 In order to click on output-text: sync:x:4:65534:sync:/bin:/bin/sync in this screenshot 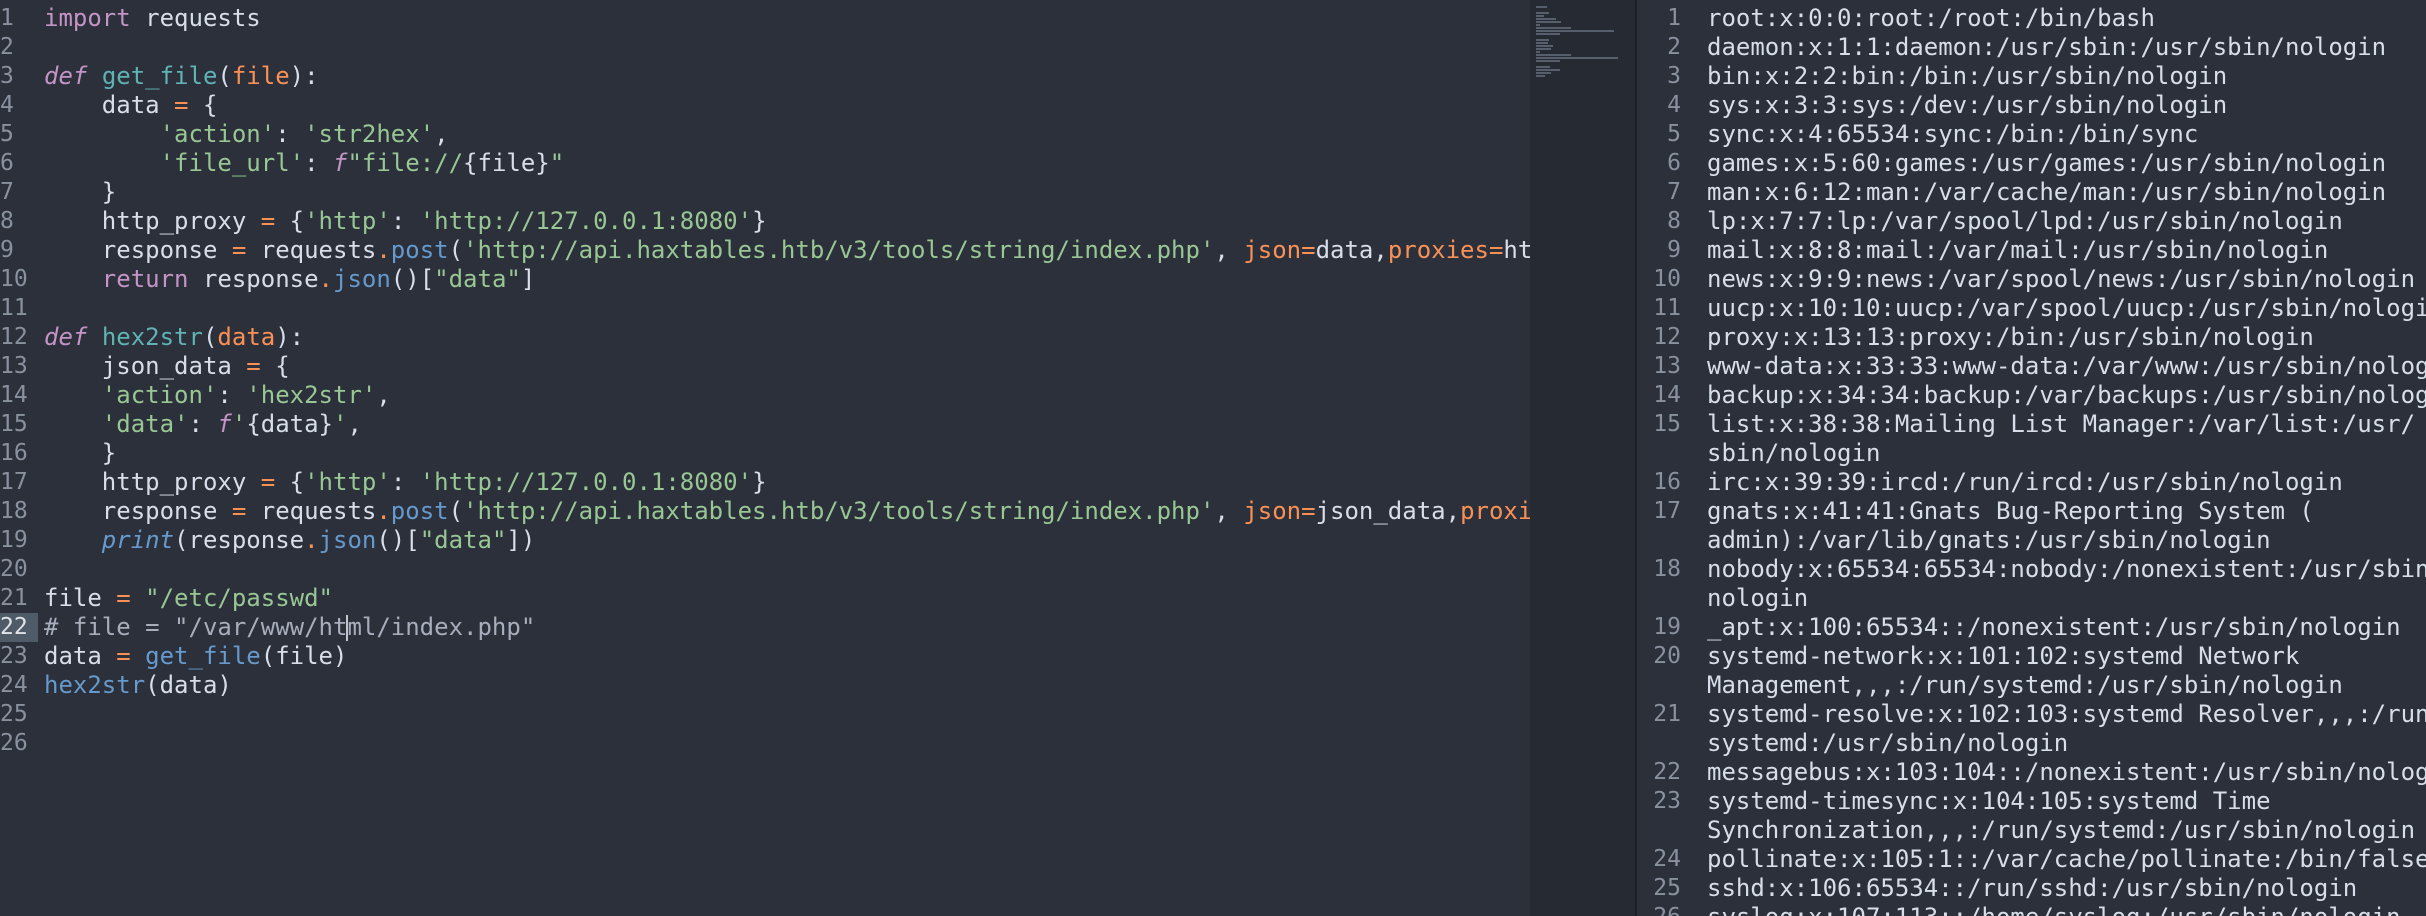, I will do `click(2066, 134)`.